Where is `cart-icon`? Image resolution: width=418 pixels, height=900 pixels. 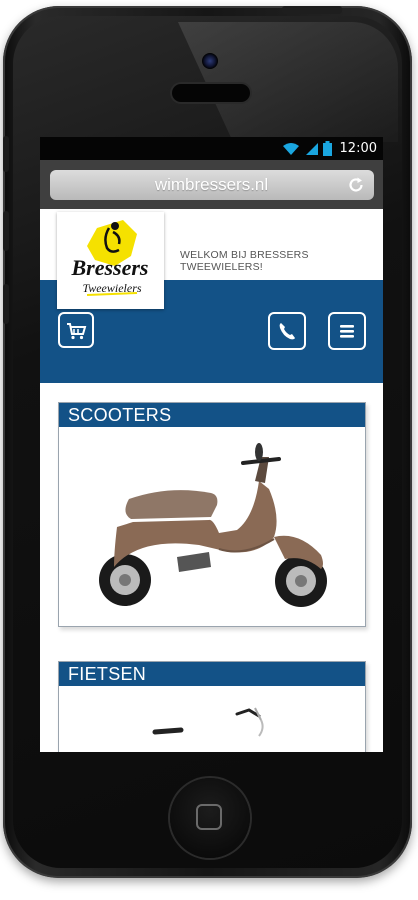 cart-icon is located at coordinates (77, 331).